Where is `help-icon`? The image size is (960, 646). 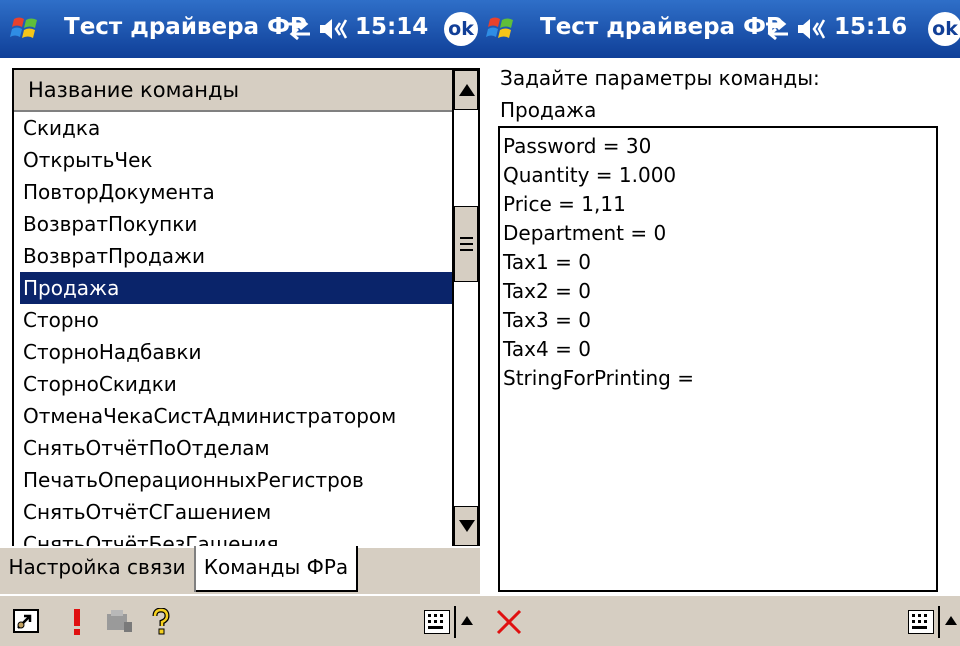 help-icon is located at coordinates (161, 622).